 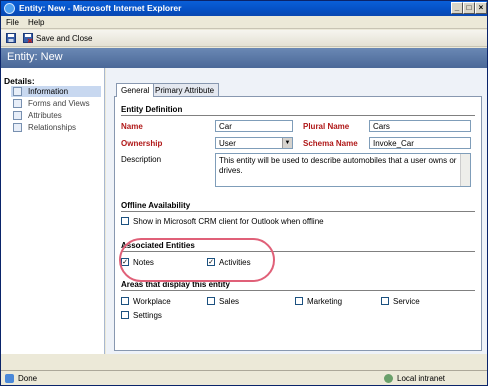 What do you see at coordinates (28, 378) in the screenshot?
I see `status-text: Done` at bounding box center [28, 378].